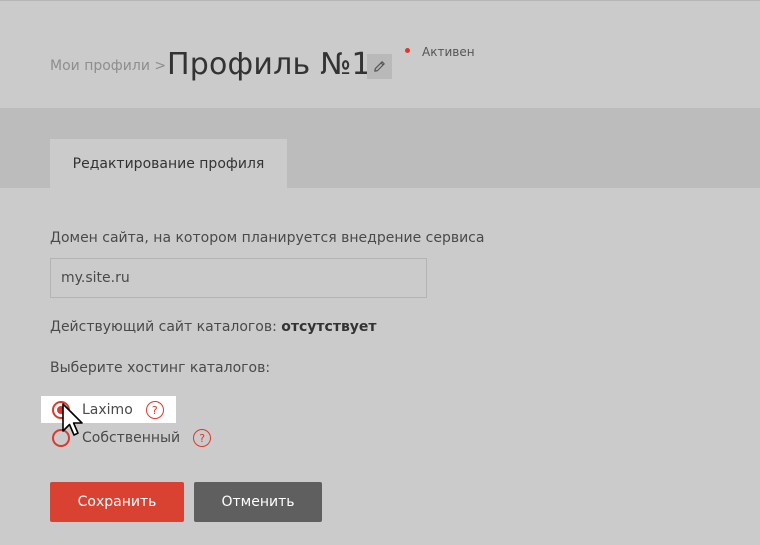 The image size is (760, 545). Describe the element at coordinates (407, 50) in the screenshot. I see `status-dot` at that location.